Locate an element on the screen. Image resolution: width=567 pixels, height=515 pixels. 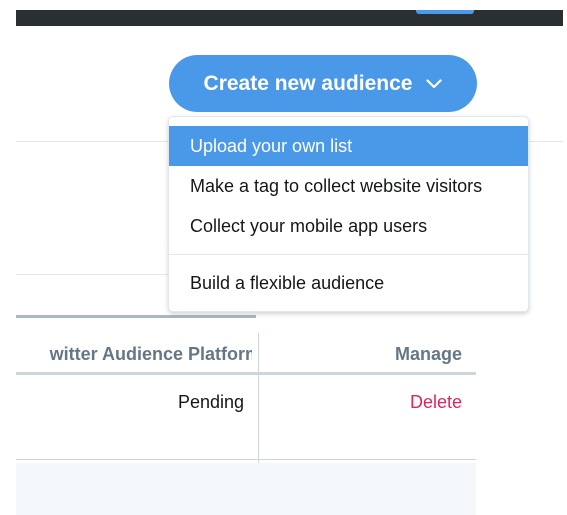
column-header-manage: Manage is located at coordinates (428, 353).